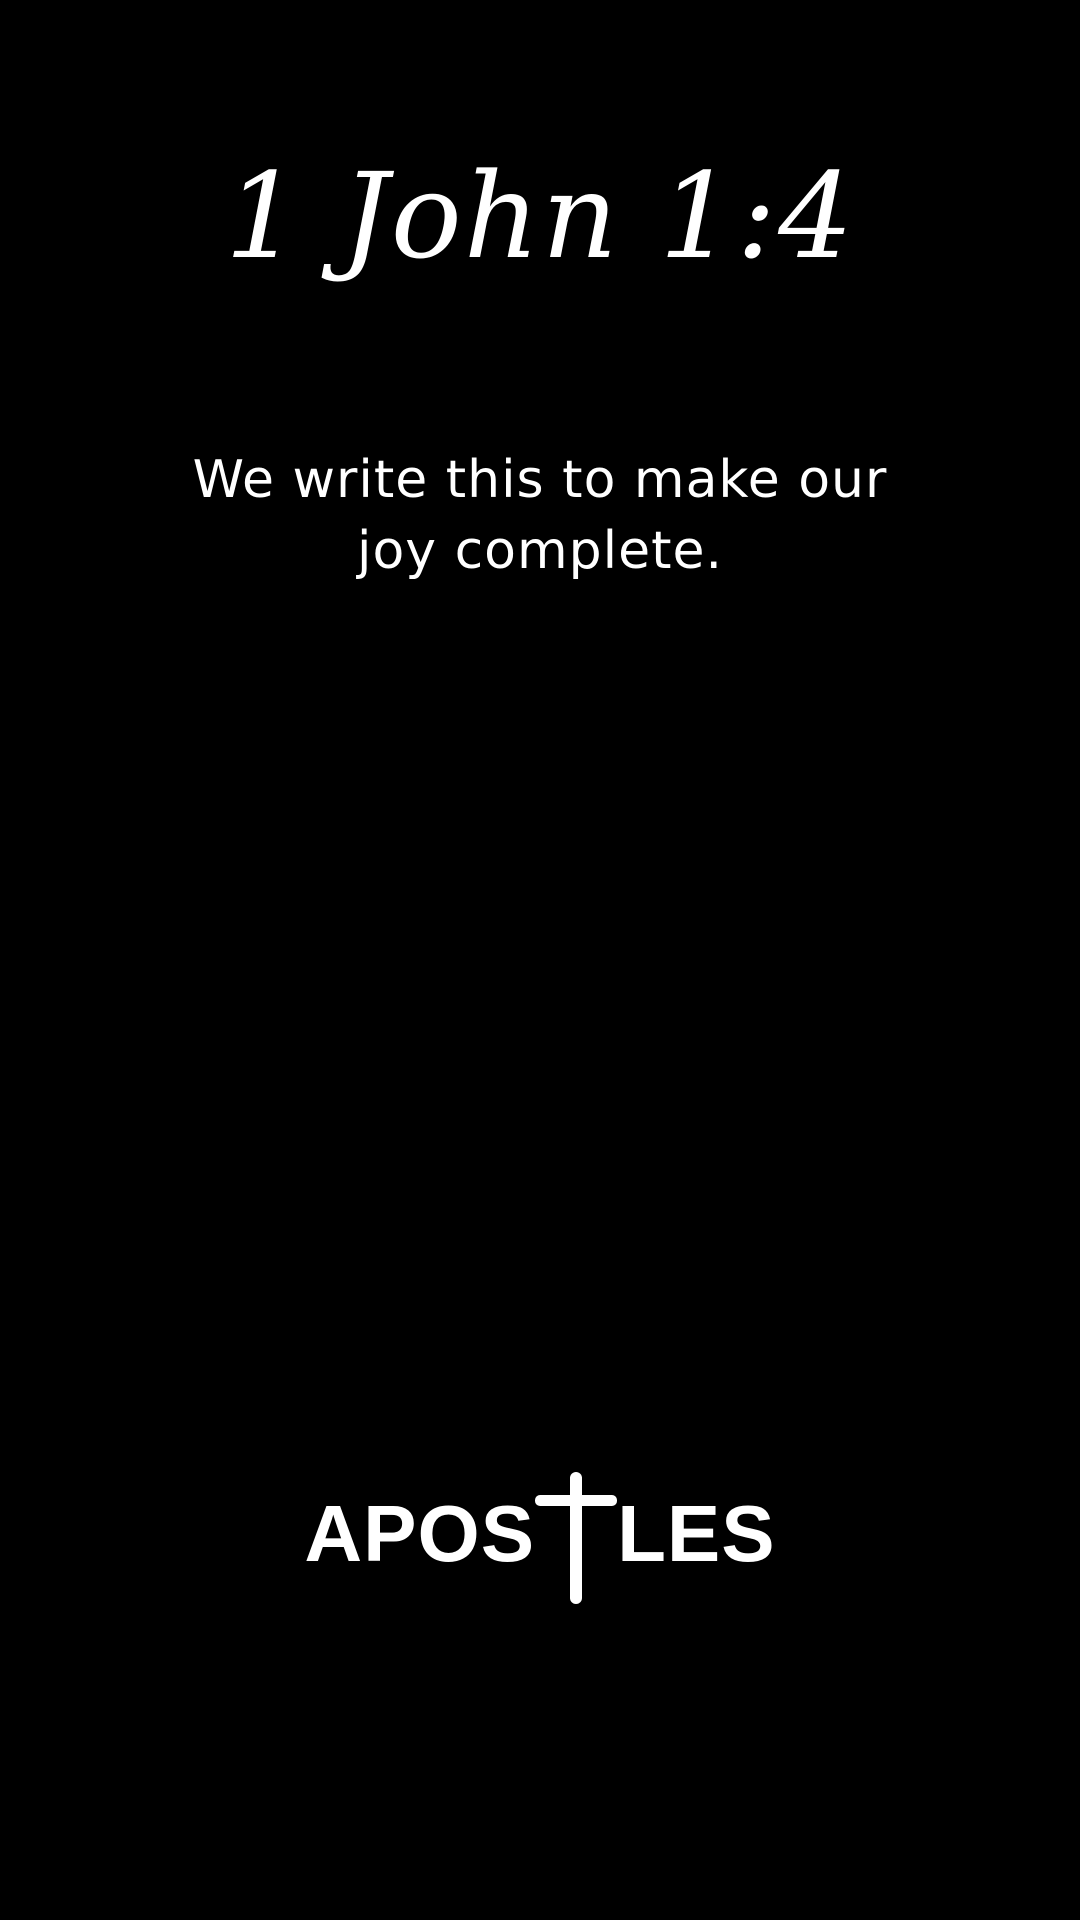 The width and height of the screenshot is (1080, 1920). What do you see at coordinates (696, 1533) in the screenshot?
I see `logo-text-end: LES` at bounding box center [696, 1533].